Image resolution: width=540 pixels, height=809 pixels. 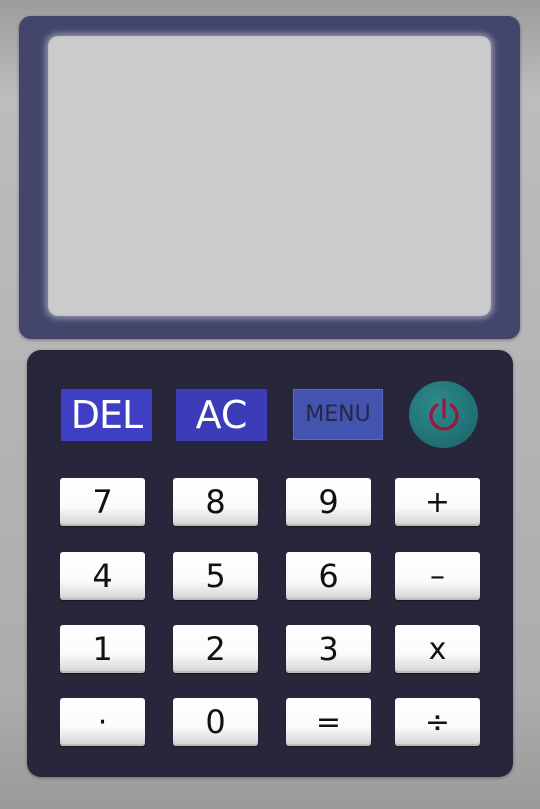 What do you see at coordinates (338, 414) in the screenshot?
I see `menu-button: MENU` at bounding box center [338, 414].